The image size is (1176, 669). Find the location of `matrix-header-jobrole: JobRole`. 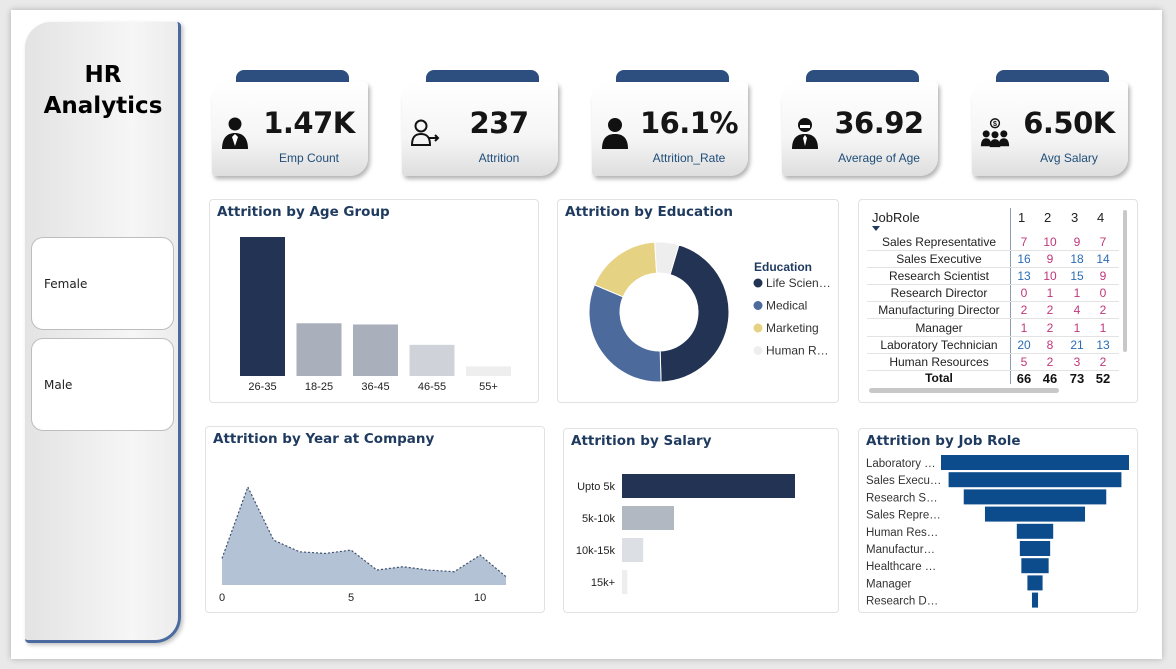

matrix-header-jobrole: JobRole is located at coordinates (896, 217).